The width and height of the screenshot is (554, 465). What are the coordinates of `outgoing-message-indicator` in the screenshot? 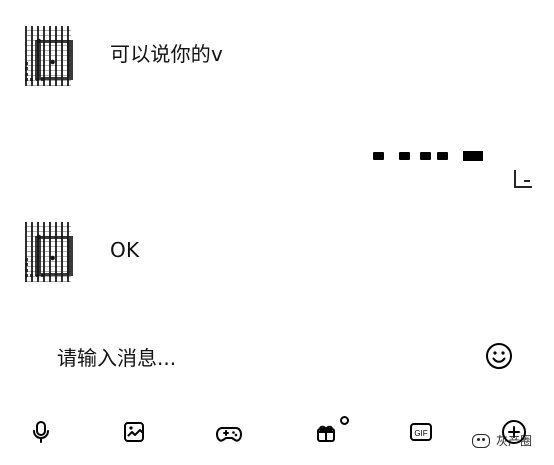 It's located at (431, 156).